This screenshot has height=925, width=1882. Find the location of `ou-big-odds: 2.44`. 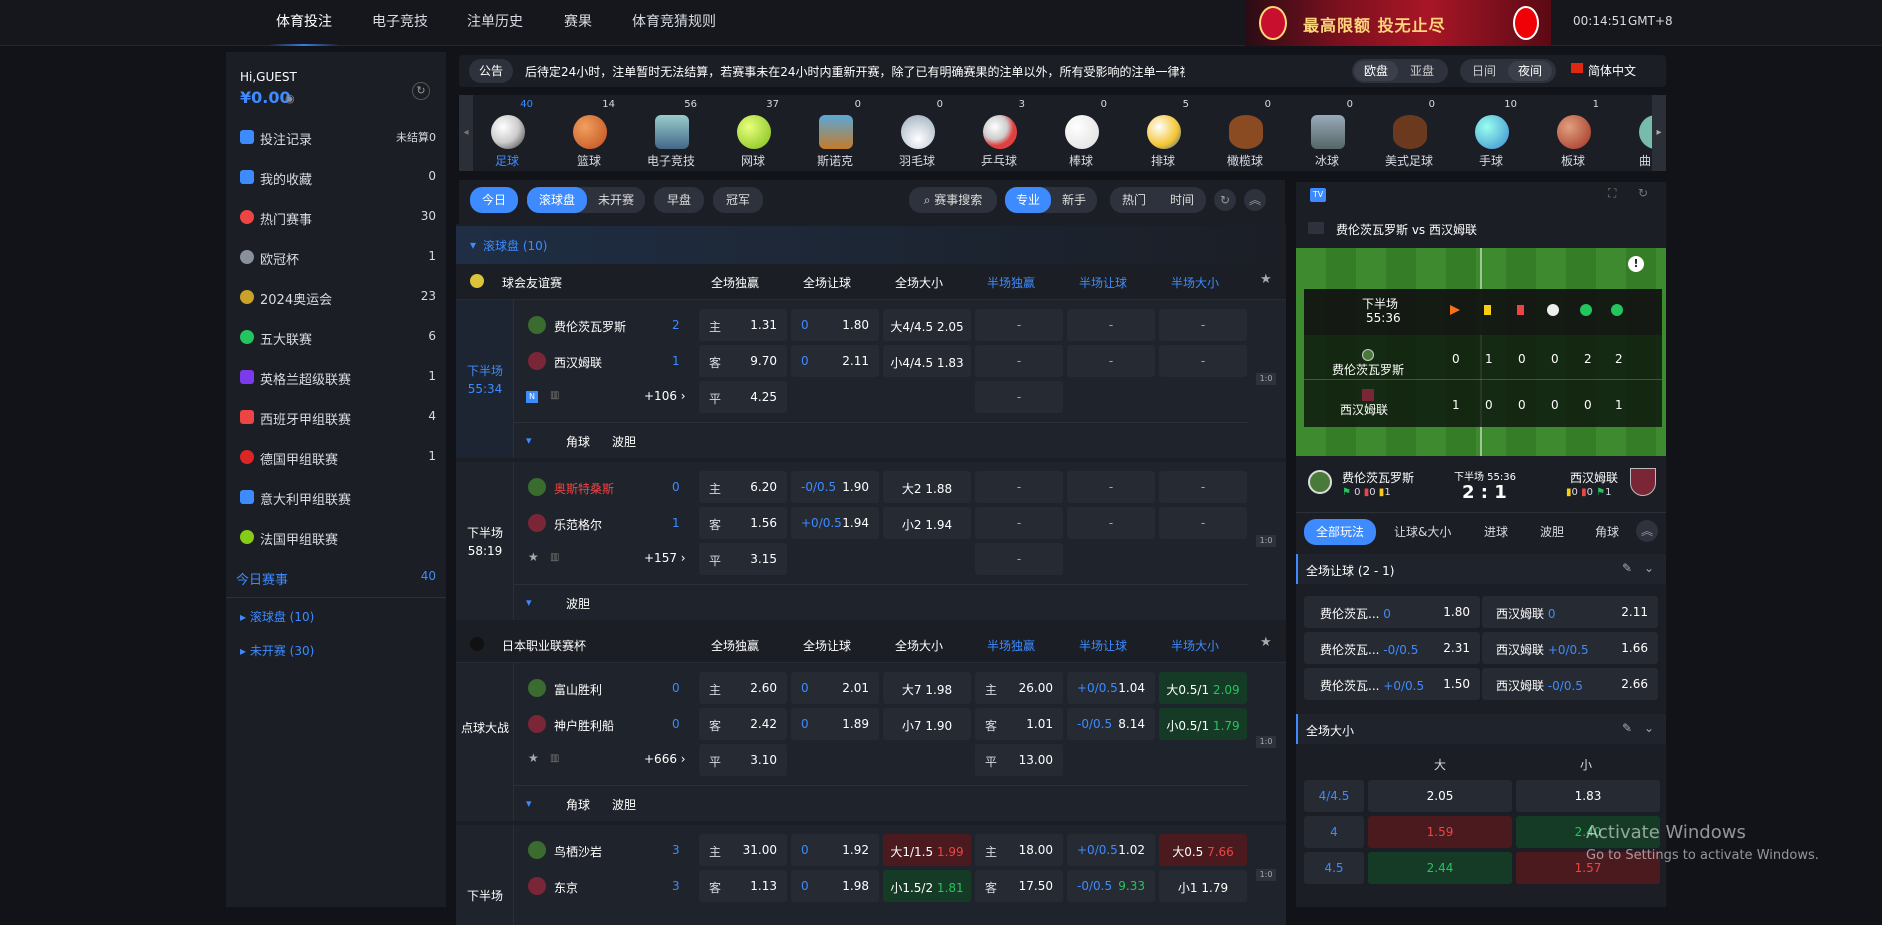

ou-big-odds: 2.44 is located at coordinates (1440, 868).